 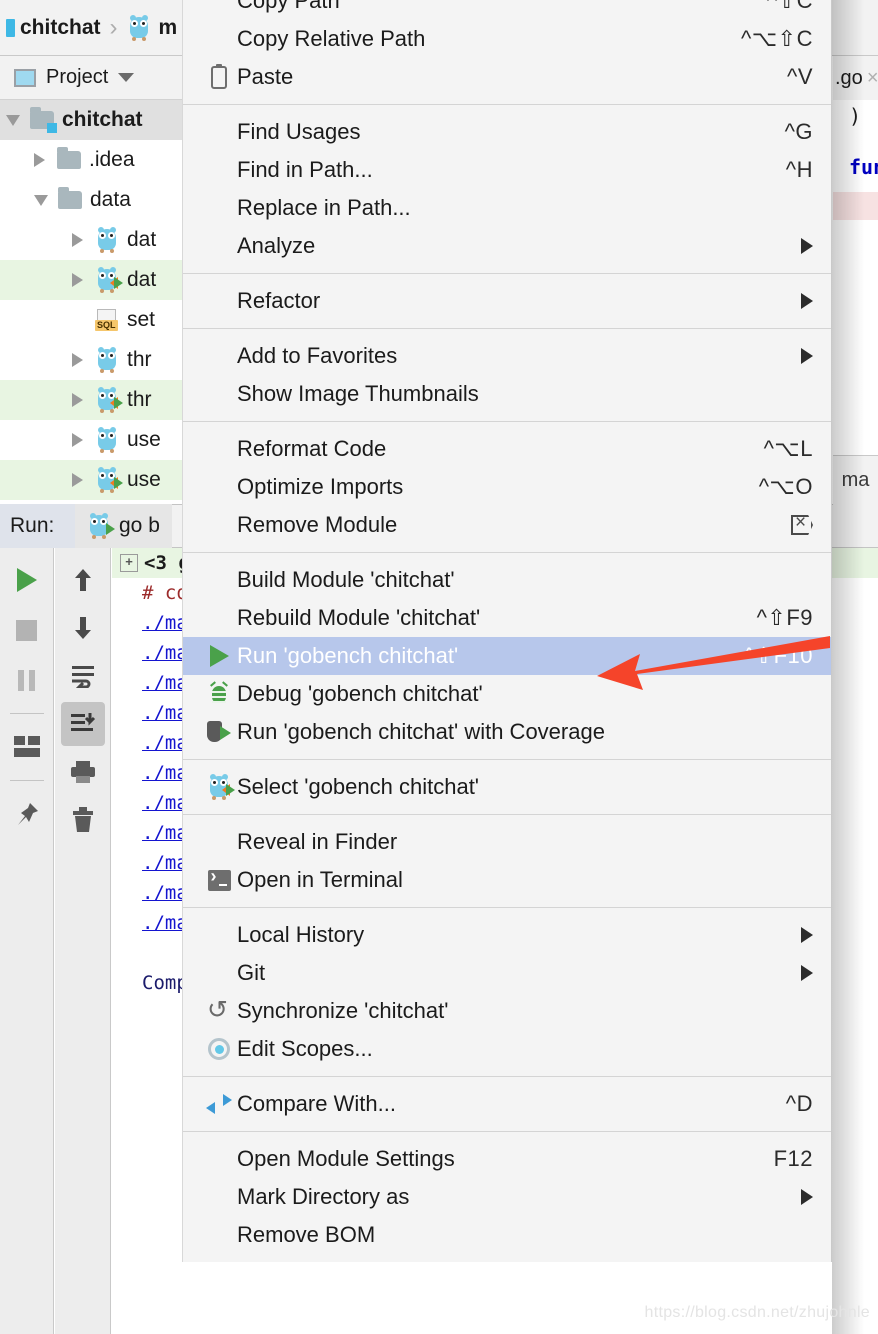 What do you see at coordinates (91, 280) in the screenshot?
I see `tree-row-go-file-run: dat` at bounding box center [91, 280].